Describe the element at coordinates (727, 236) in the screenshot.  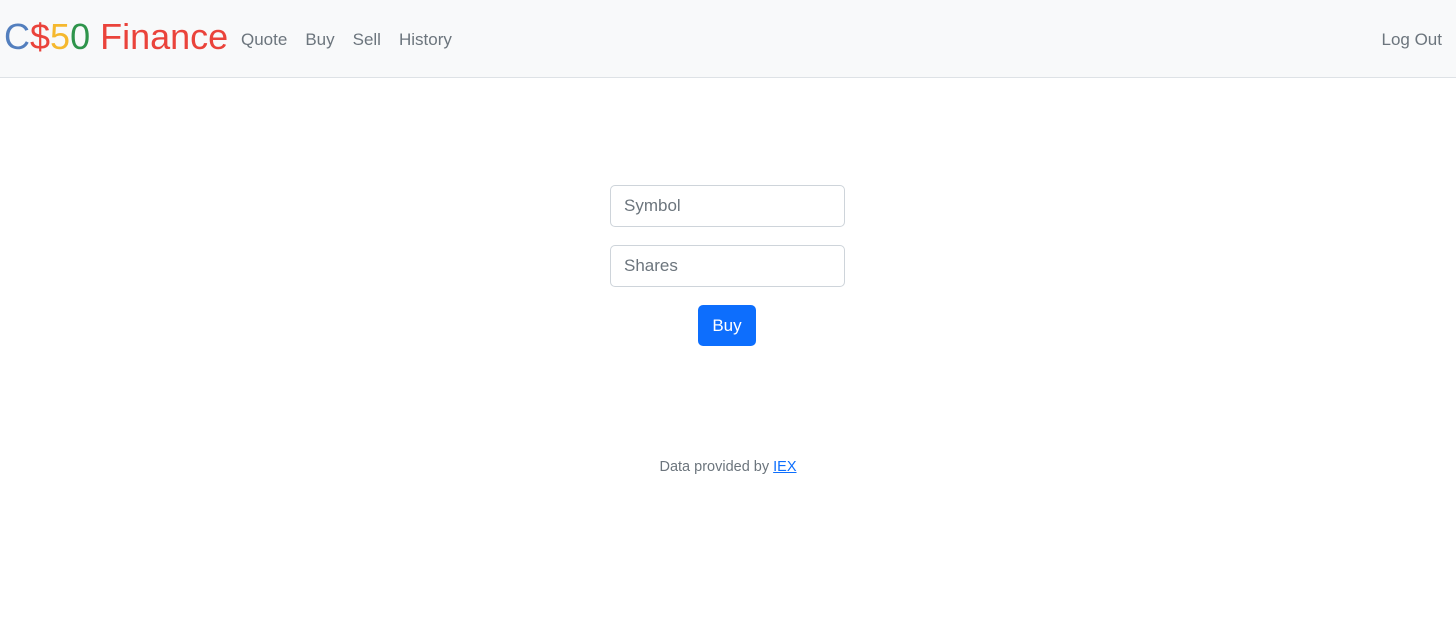
I see `buy-form` at that location.